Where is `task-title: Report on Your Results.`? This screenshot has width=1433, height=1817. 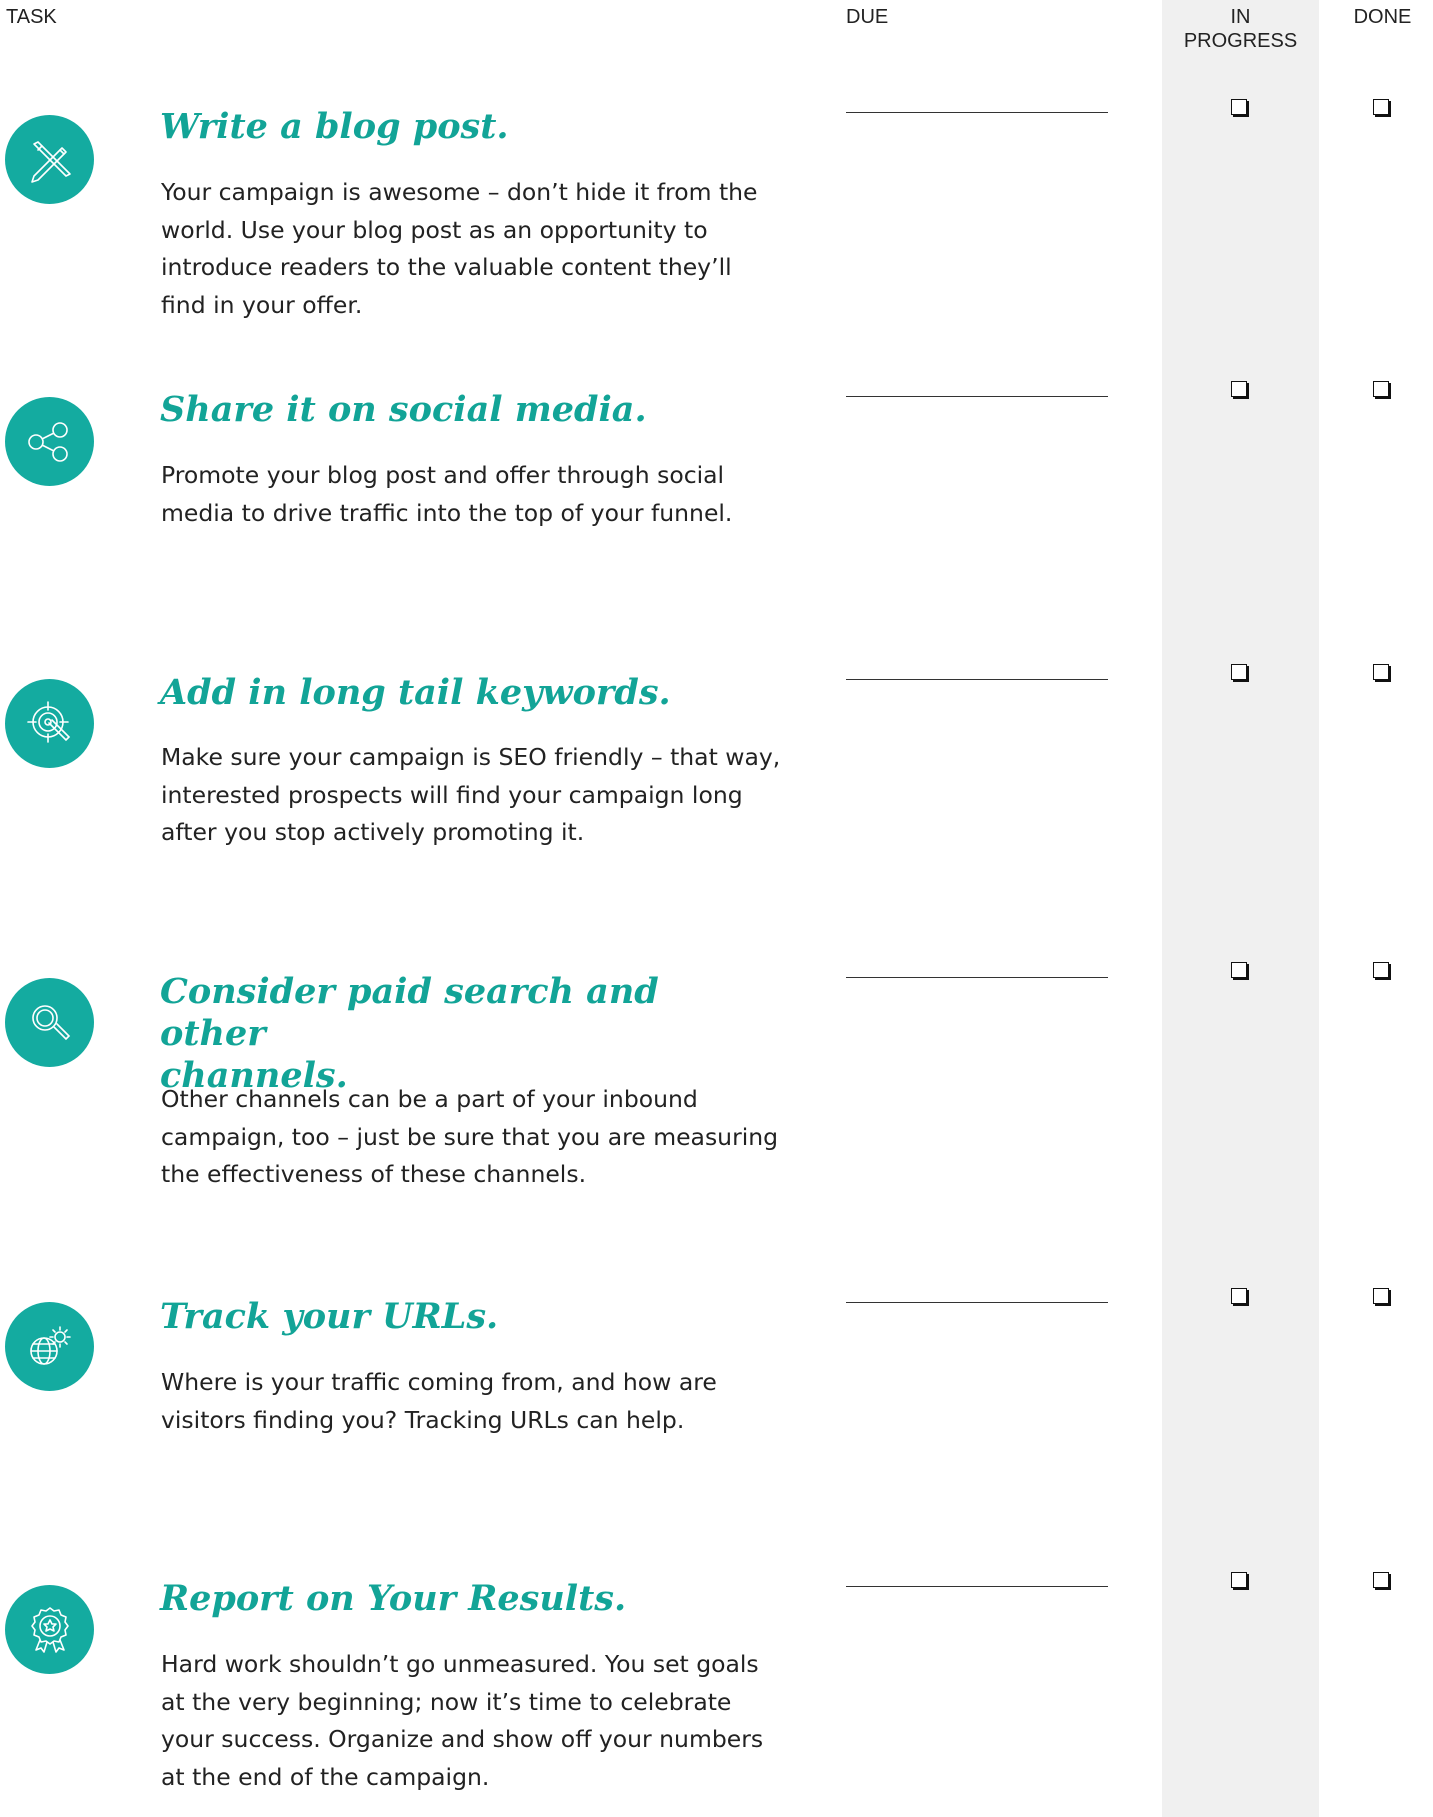
task-title: Report on Your Results. is located at coordinates (393, 1598).